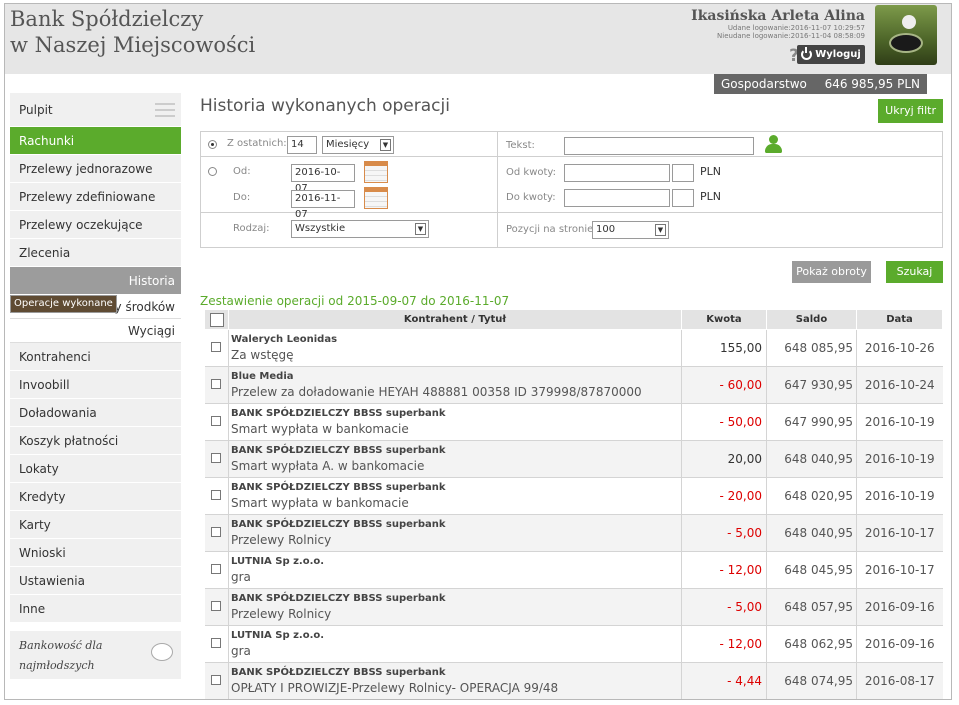 The height and width of the screenshot is (705, 959). I want to click on row-amount: 155,00, so click(724, 348).